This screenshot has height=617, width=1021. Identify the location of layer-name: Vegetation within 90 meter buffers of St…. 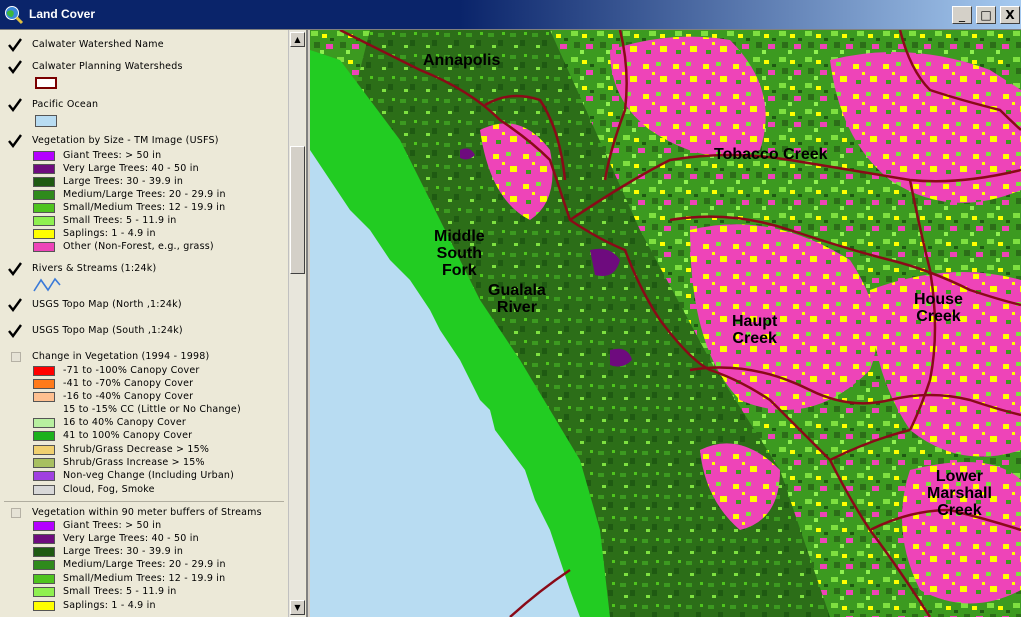
(147, 512).